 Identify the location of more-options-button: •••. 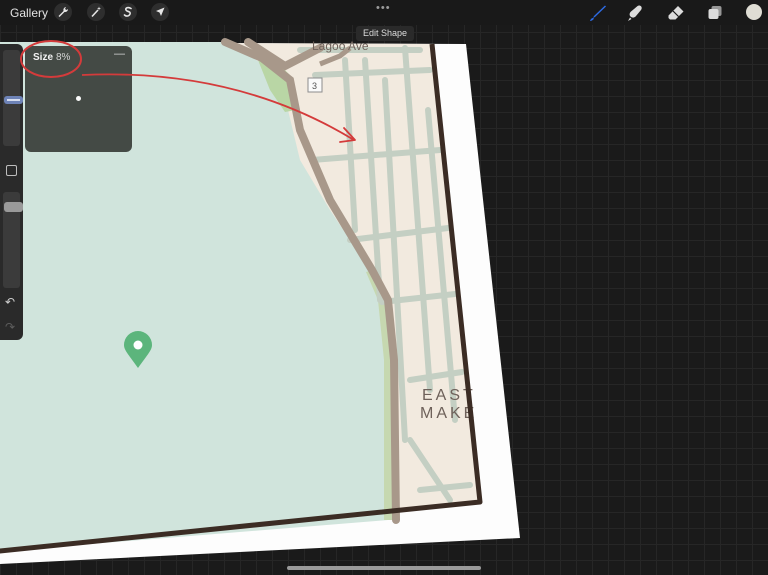
(383, 8).